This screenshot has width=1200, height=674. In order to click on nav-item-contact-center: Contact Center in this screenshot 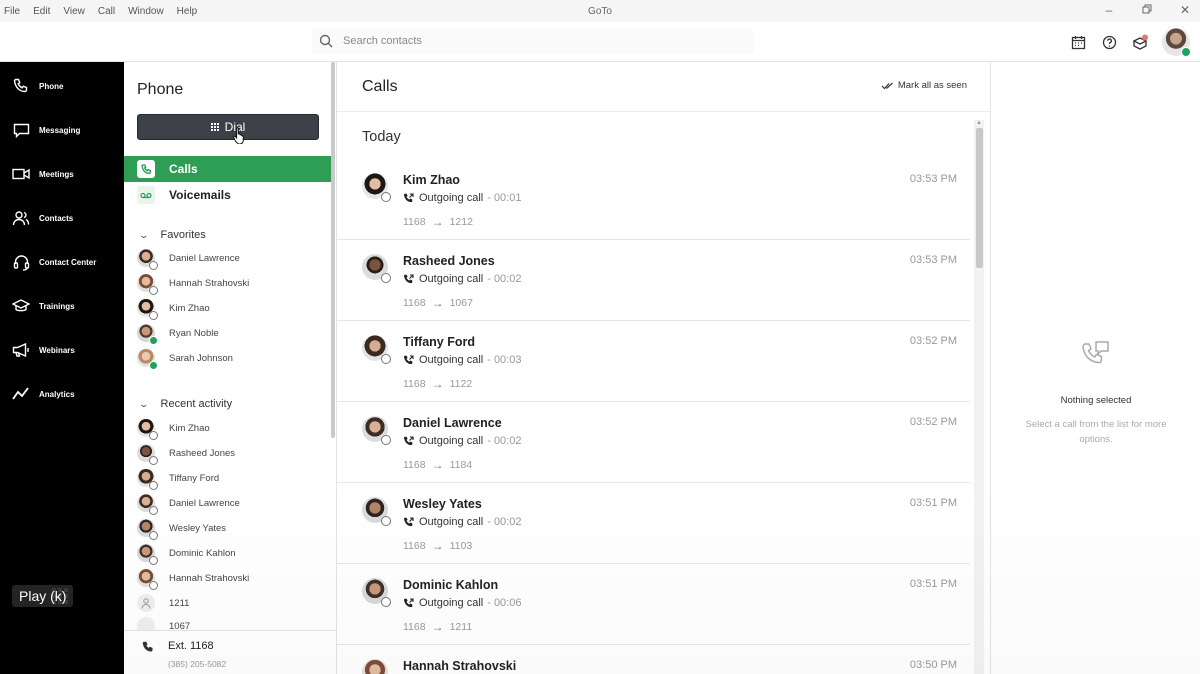, I will do `click(62, 262)`.